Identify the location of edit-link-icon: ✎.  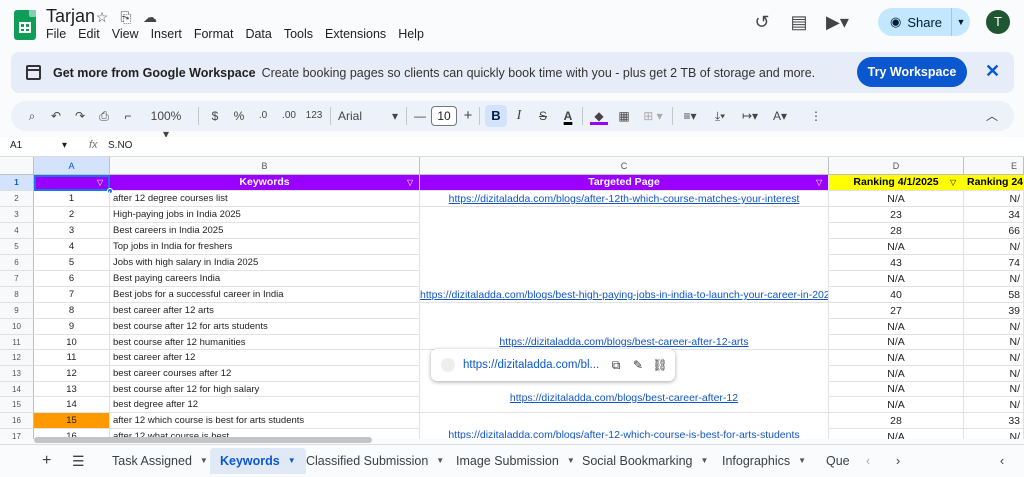
(638, 365).